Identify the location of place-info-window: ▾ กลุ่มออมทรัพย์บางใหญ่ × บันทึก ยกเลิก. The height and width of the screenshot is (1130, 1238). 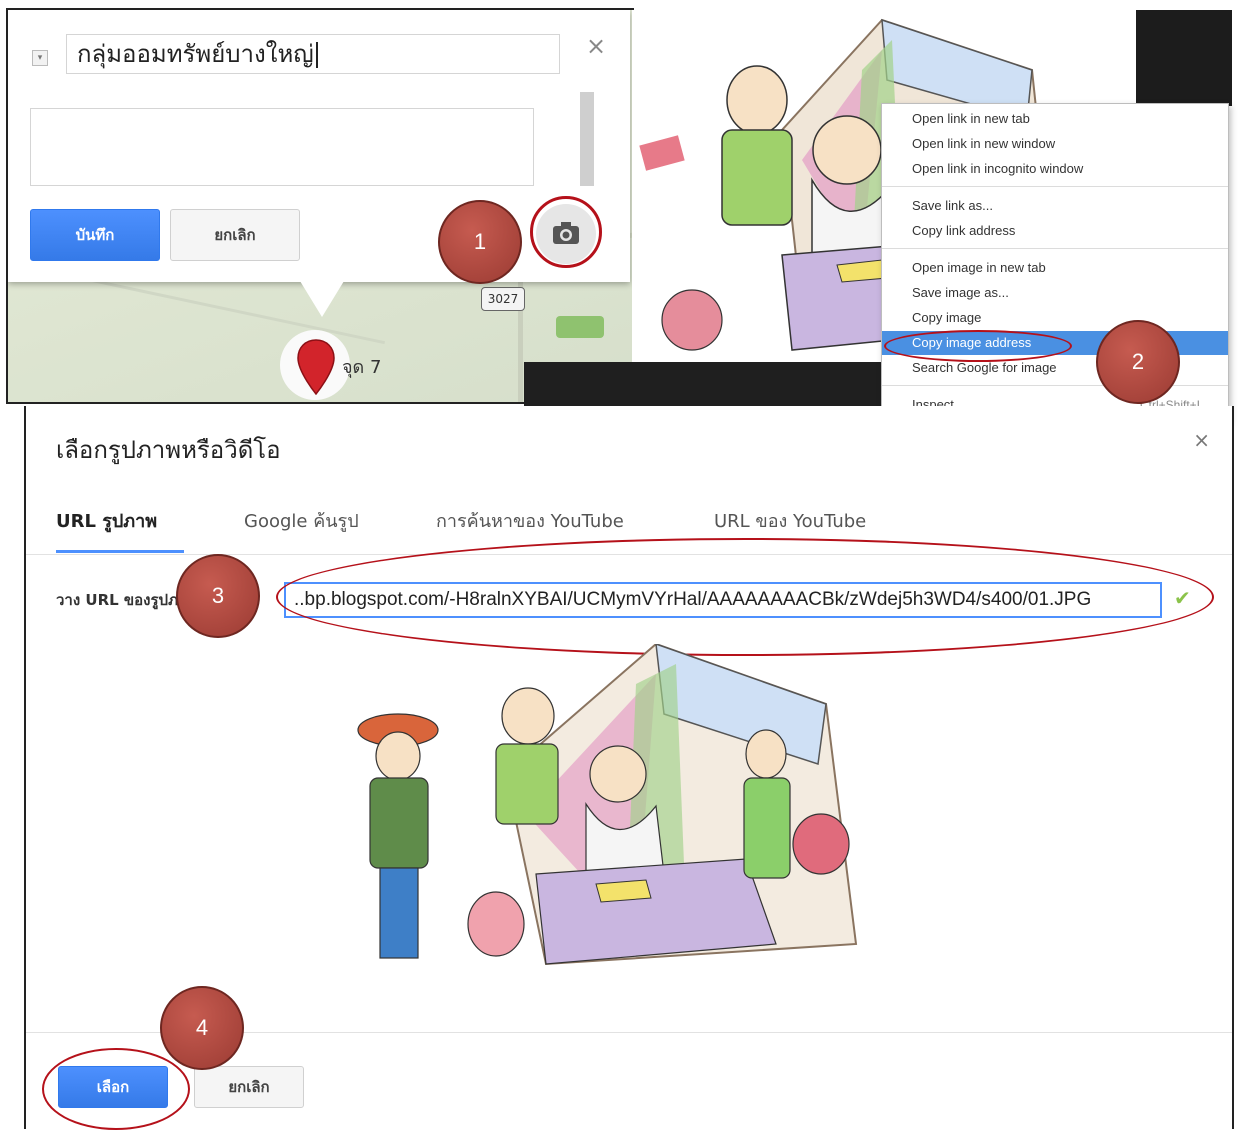
(319, 163).